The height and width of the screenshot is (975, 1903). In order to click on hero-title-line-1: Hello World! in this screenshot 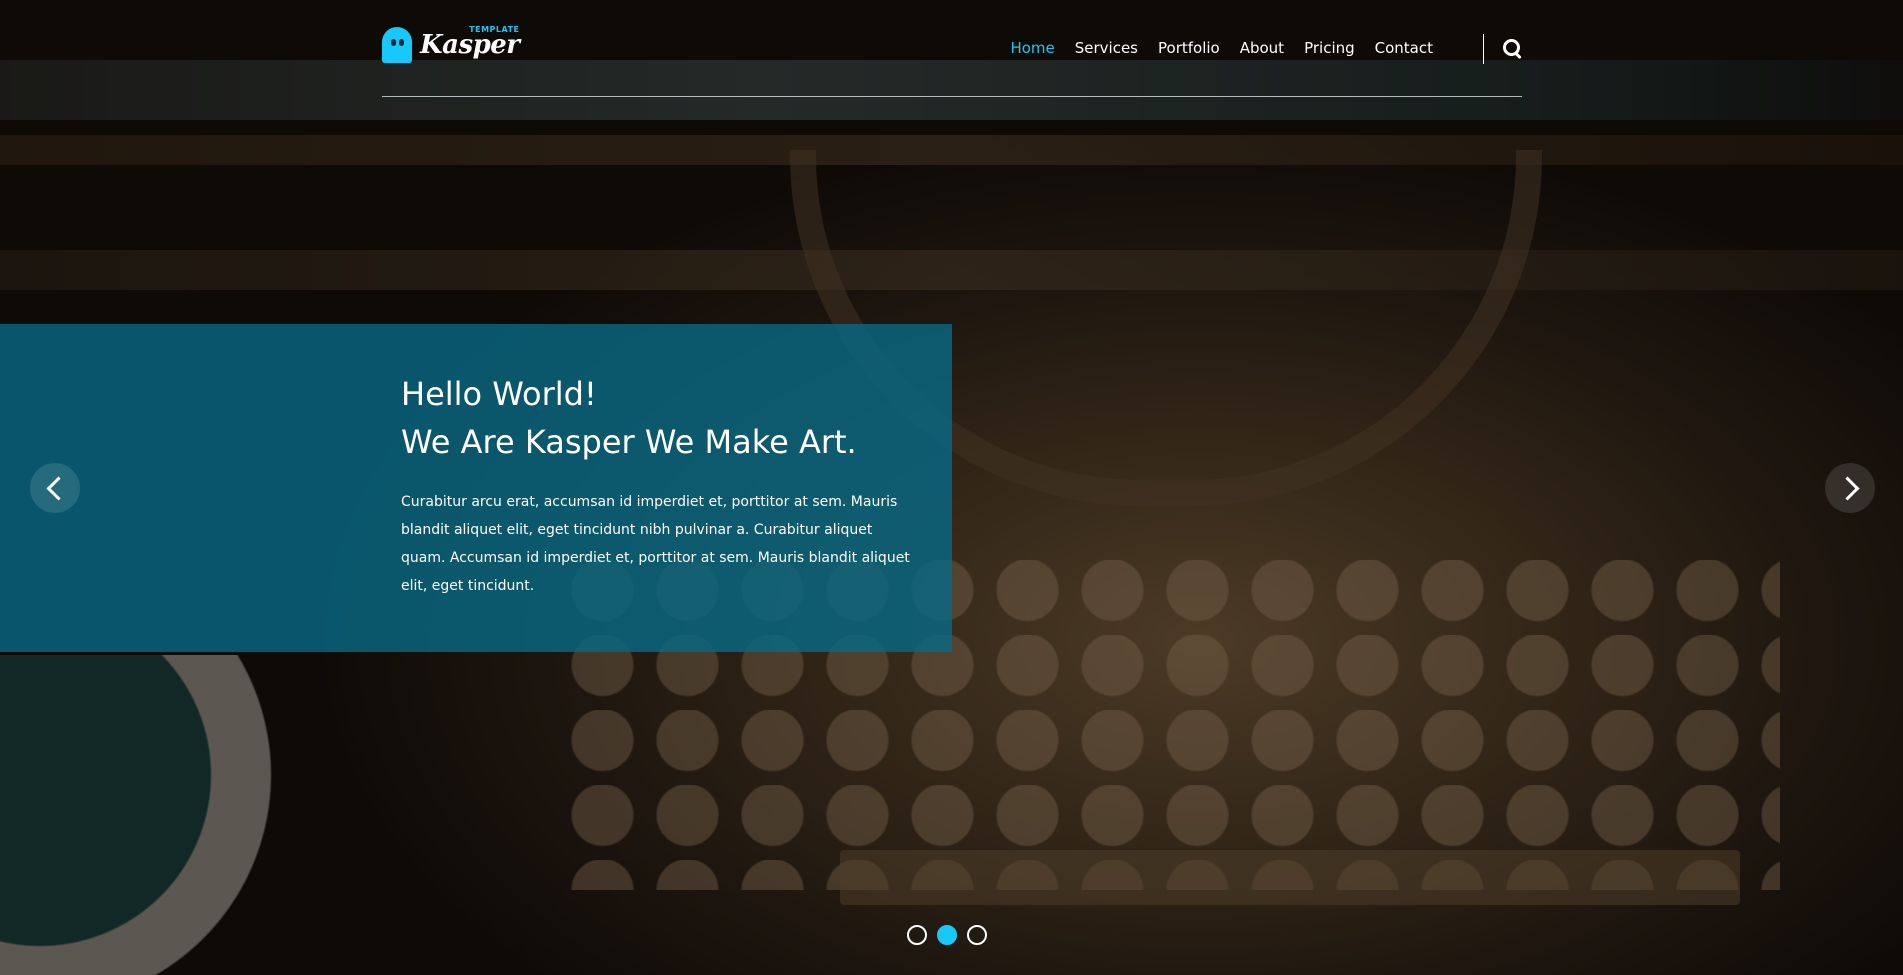, I will do `click(499, 394)`.